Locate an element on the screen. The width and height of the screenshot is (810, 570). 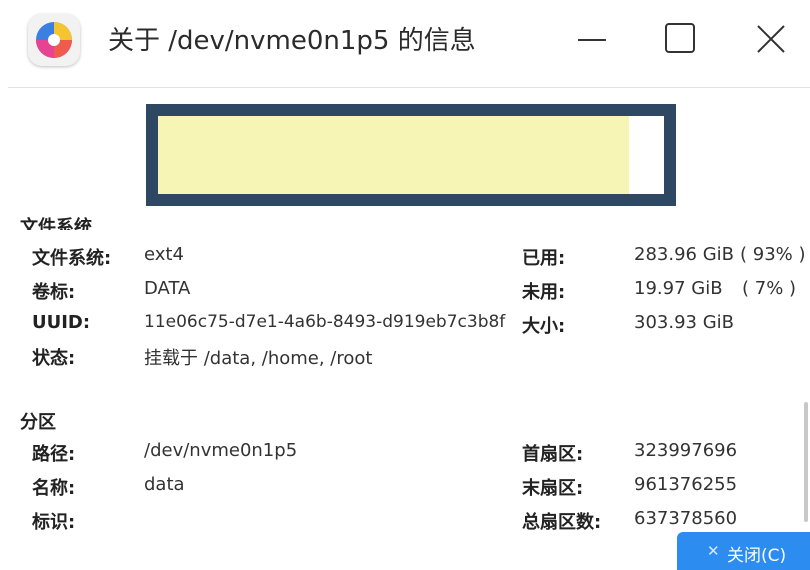
status-value: 挂载于 /data, /home, /root is located at coordinates (258, 358).